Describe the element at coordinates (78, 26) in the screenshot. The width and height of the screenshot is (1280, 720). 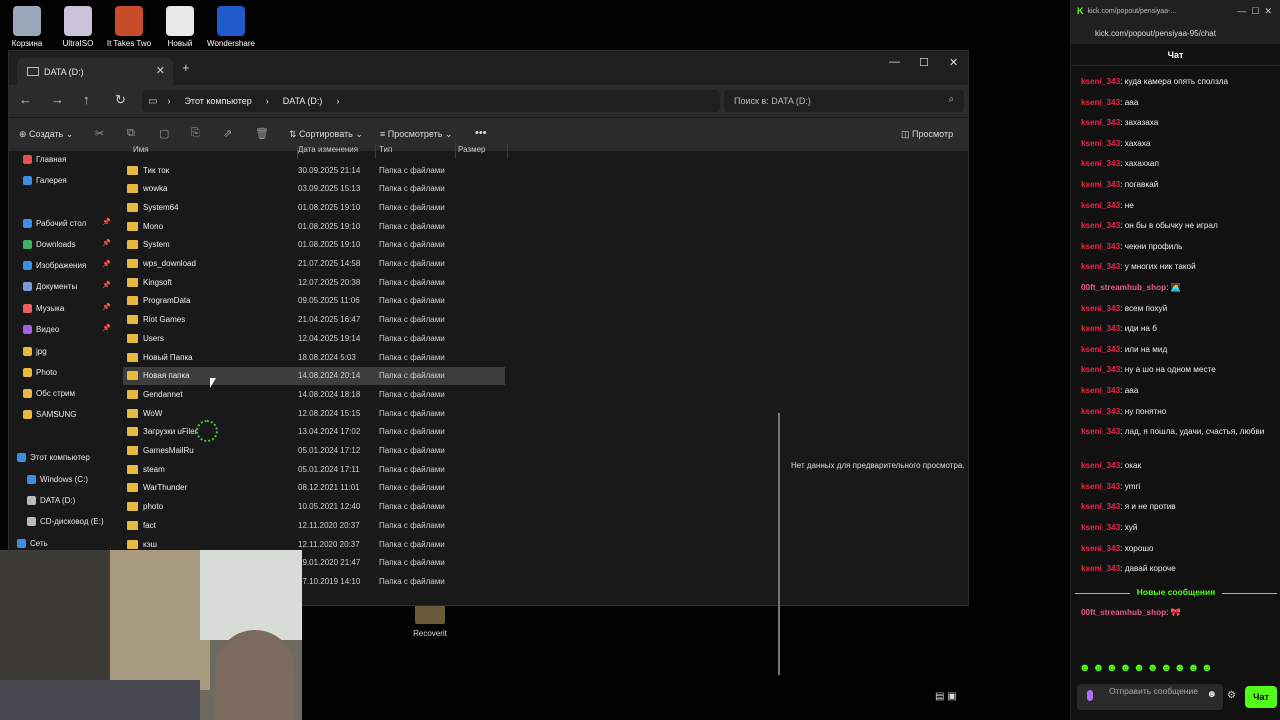
I see `desktop-icon: UltraISO` at that location.